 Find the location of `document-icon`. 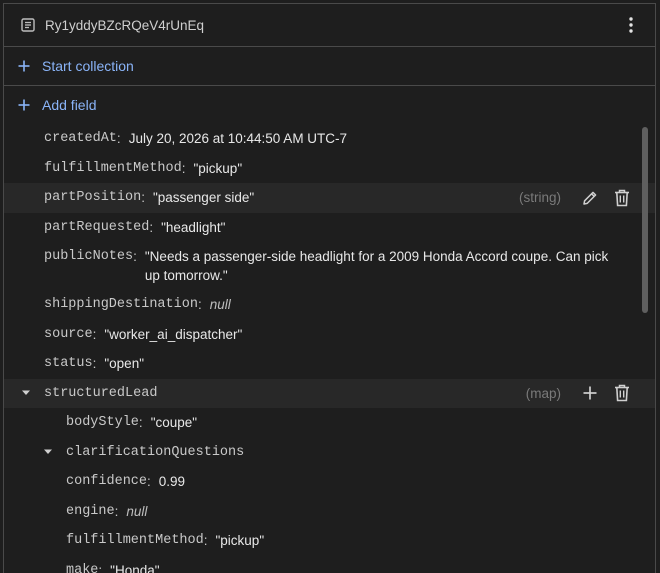

document-icon is located at coordinates (28, 25).